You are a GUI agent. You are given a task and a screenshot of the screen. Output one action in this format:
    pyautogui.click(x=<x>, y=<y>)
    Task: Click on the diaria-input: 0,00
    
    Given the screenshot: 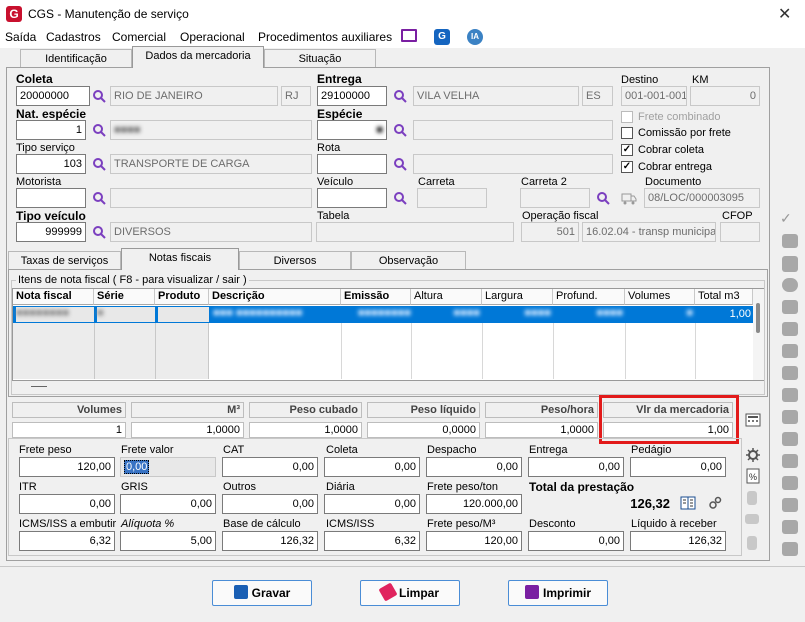 What is the action you would take?
    pyautogui.click(x=372, y=504)
    